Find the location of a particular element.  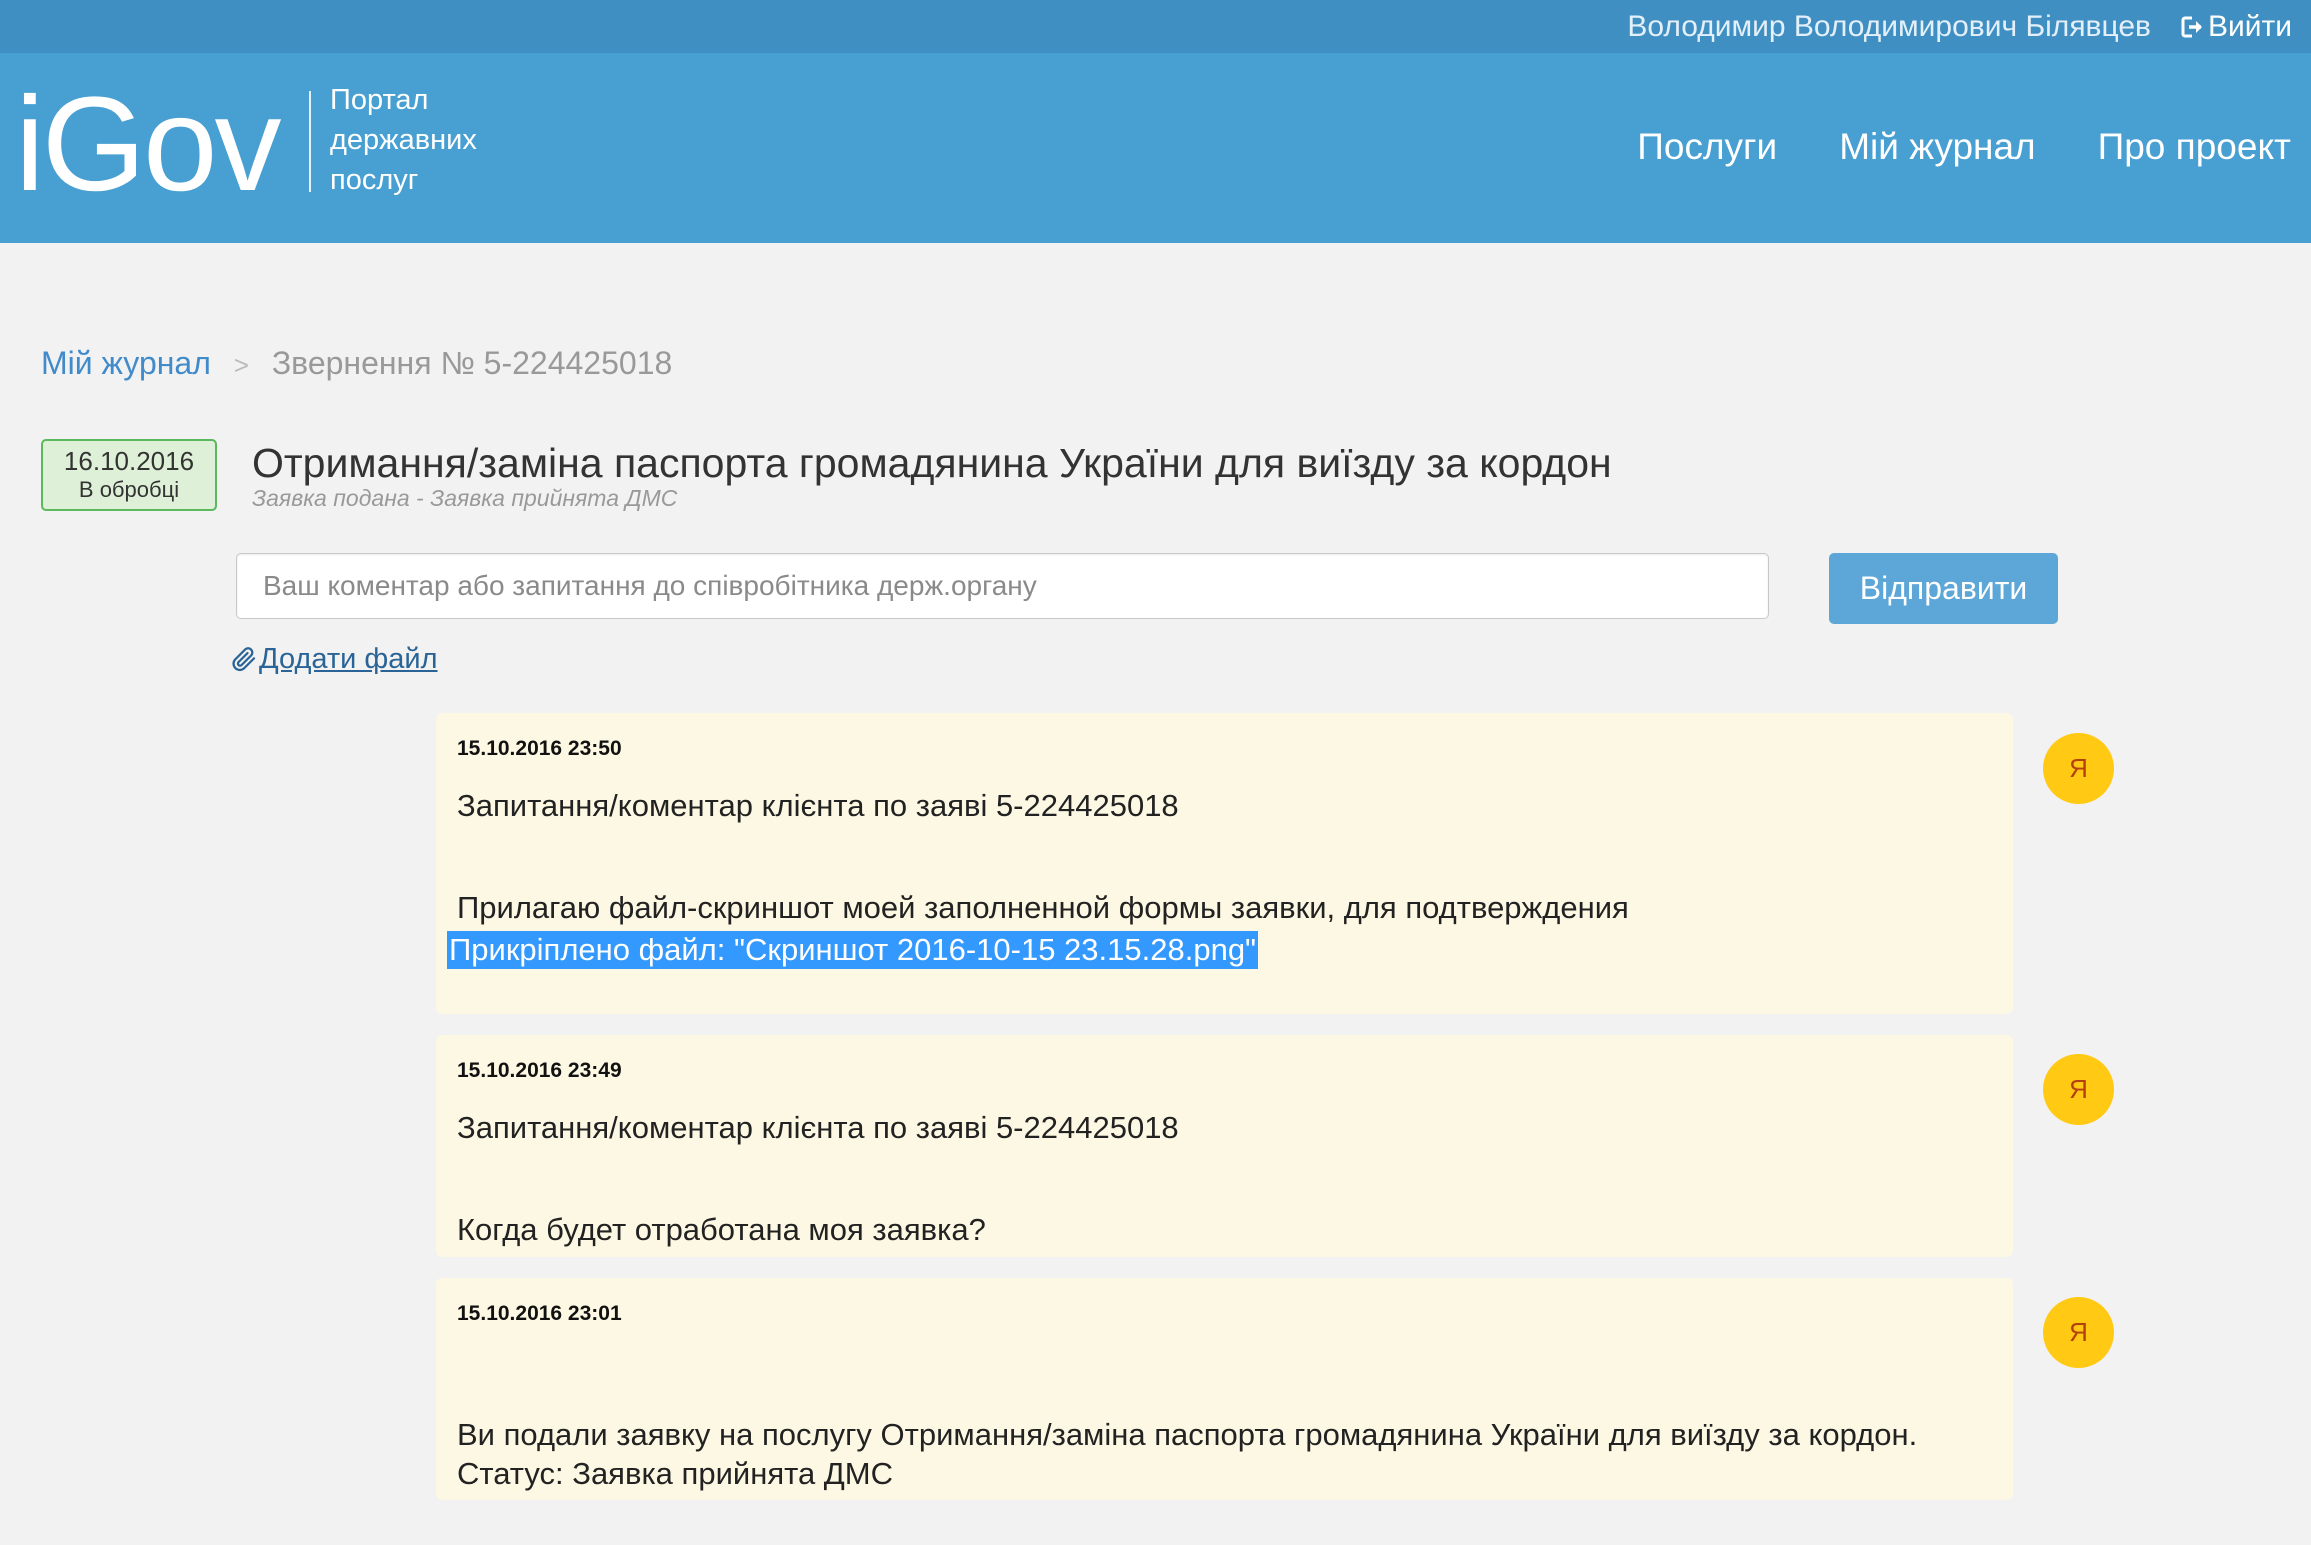

logout-button: Вийти is located at coordinates (2236, 27).